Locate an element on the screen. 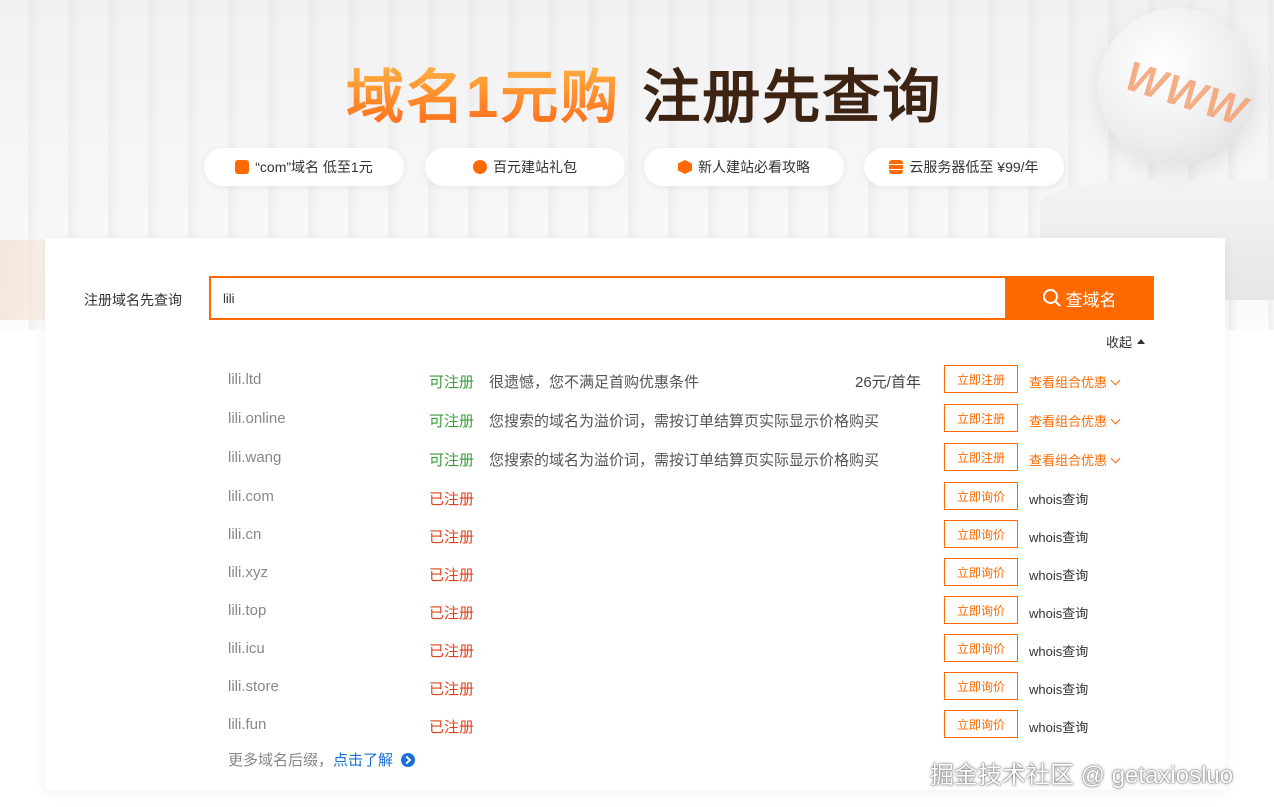  server-icon is located at coordinates (896, 167).